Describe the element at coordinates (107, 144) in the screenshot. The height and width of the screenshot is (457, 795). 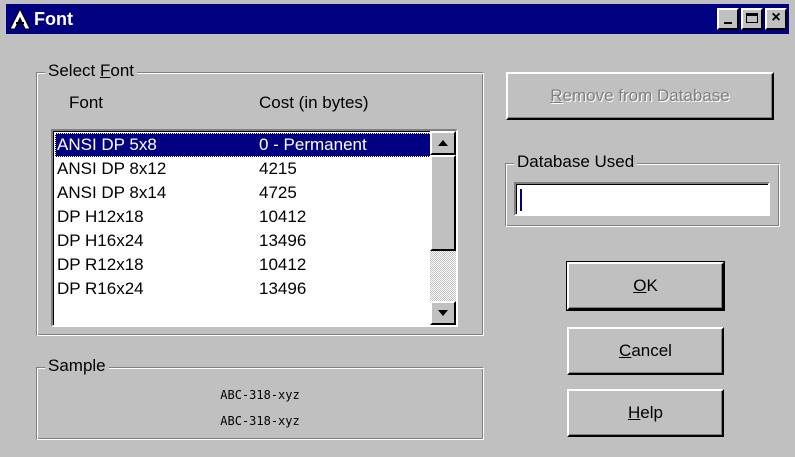
I see `font-name: ANSI DP 5x8` at that location.